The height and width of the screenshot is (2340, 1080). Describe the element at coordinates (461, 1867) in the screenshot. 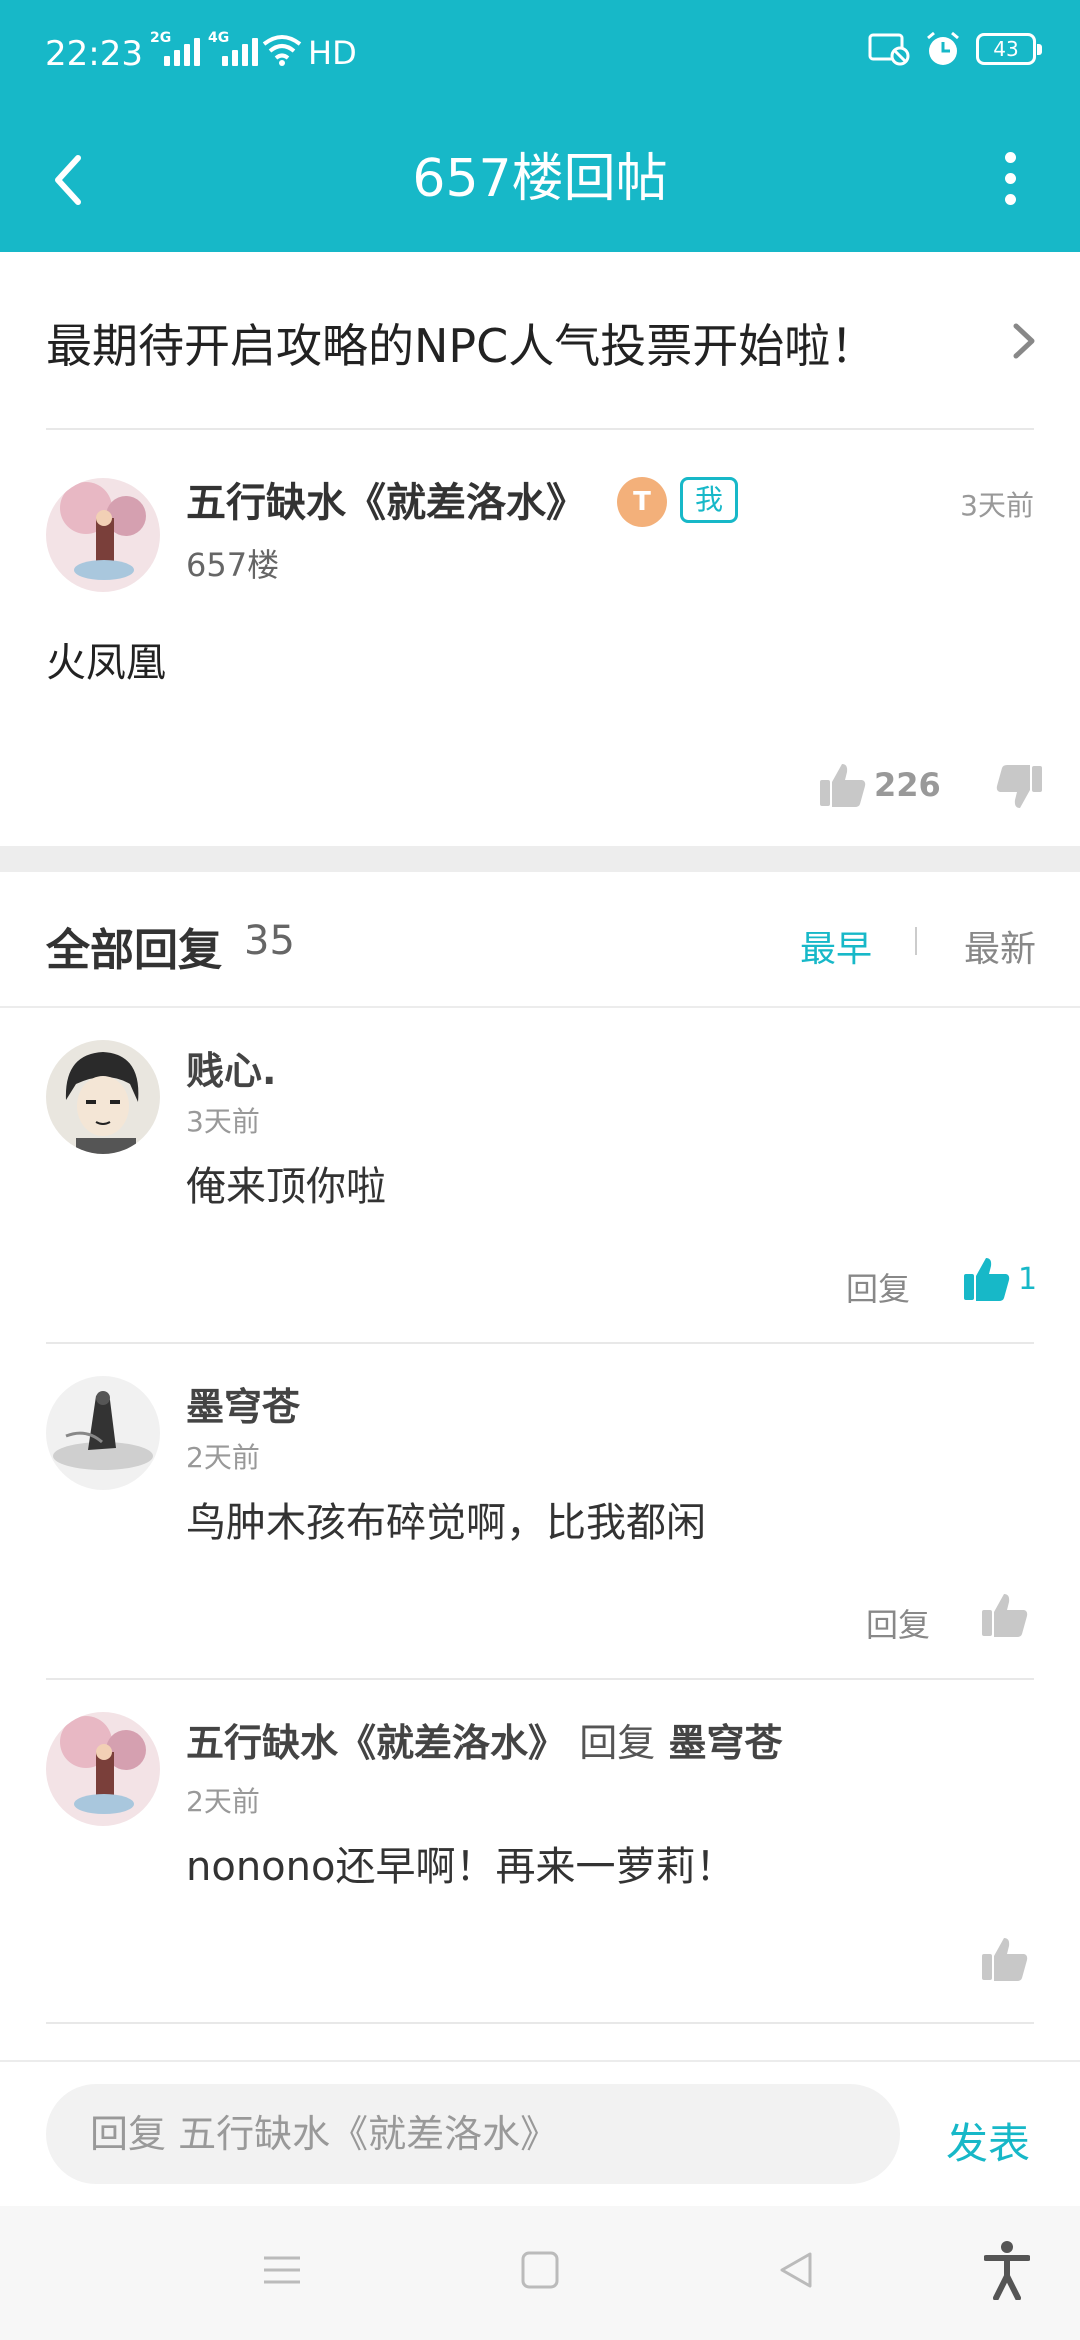

I see `reply-text: nonono还早啊！再来一萝莉！` at that location.